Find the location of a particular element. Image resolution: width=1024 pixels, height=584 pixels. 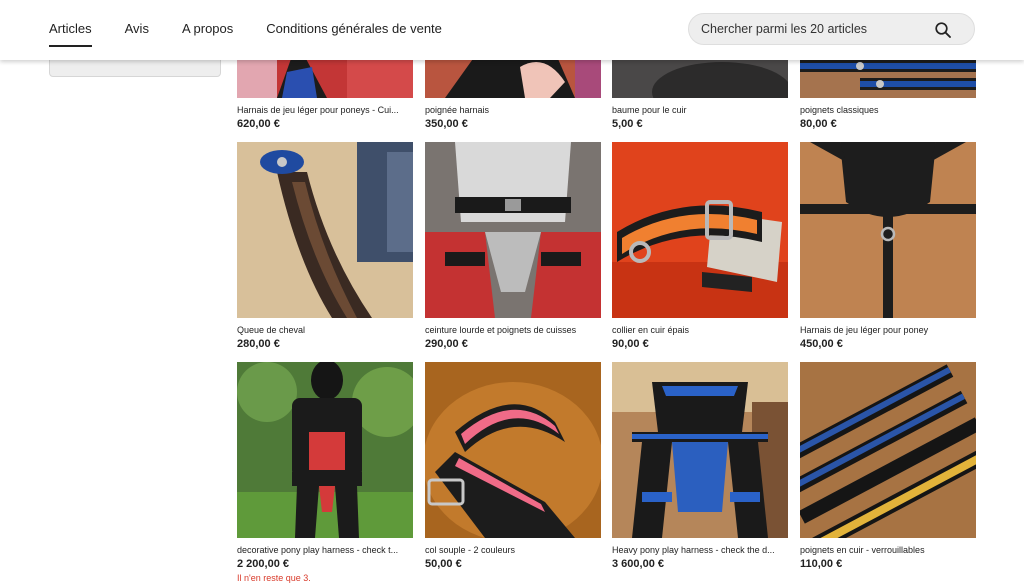

tab-terms: Conditions générales de vente is located at coordinates (354, 30).